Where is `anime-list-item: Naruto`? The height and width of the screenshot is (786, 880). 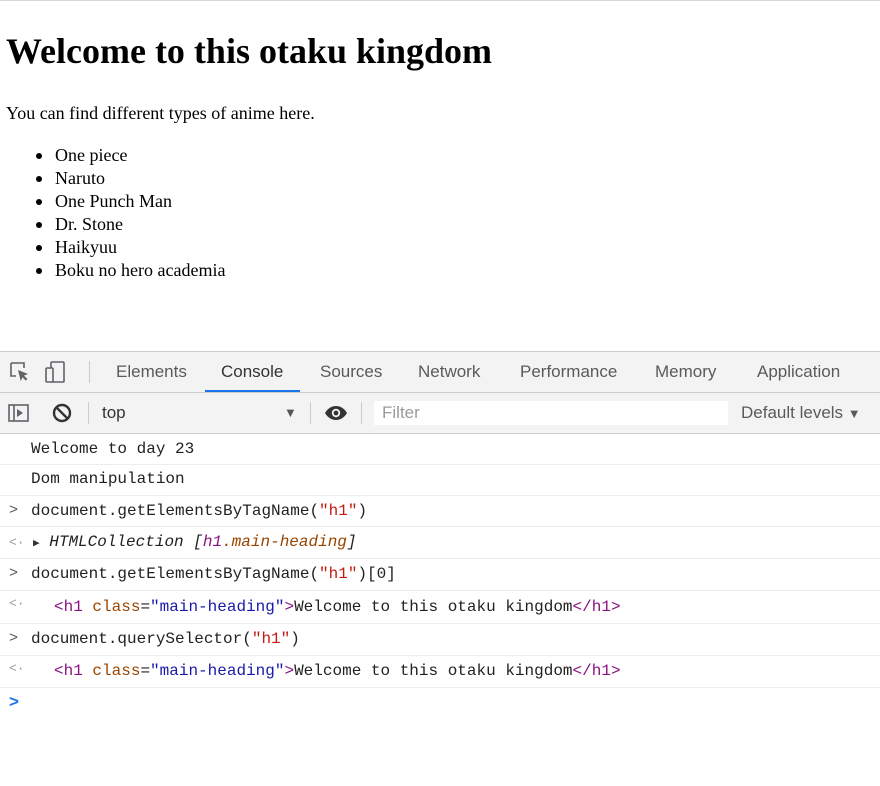
anime-list-item: Naruto is located at coordinates (112, 178).